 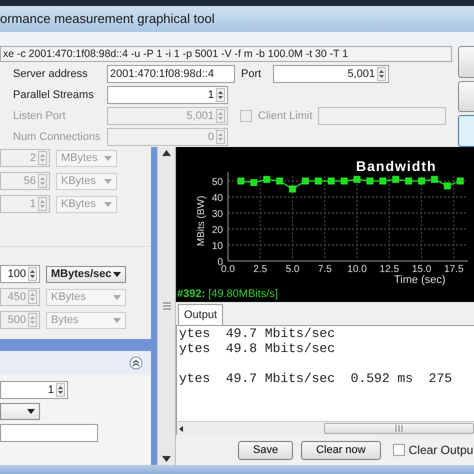 What do you see at coordinates (266, 450) in the screenshot?
I see `save-button: Save` at bounding box center [266, 450].